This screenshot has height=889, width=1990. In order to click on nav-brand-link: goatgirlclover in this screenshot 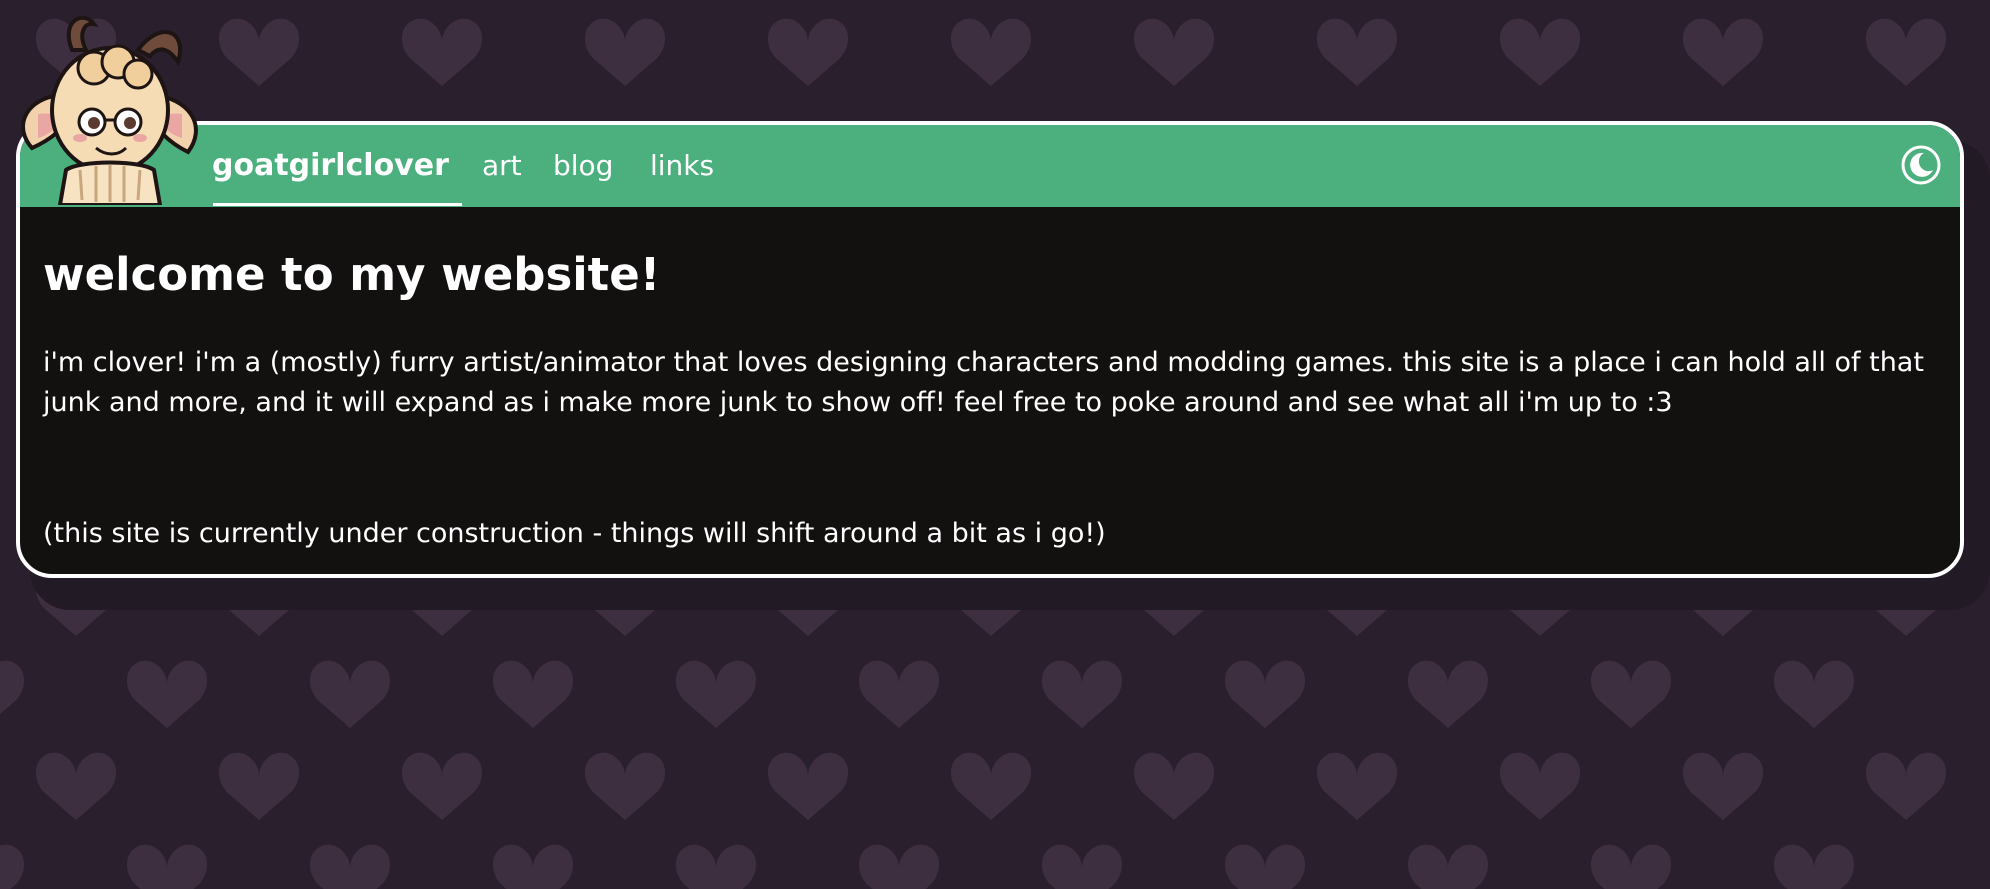, I will do `click(330, 166)`.